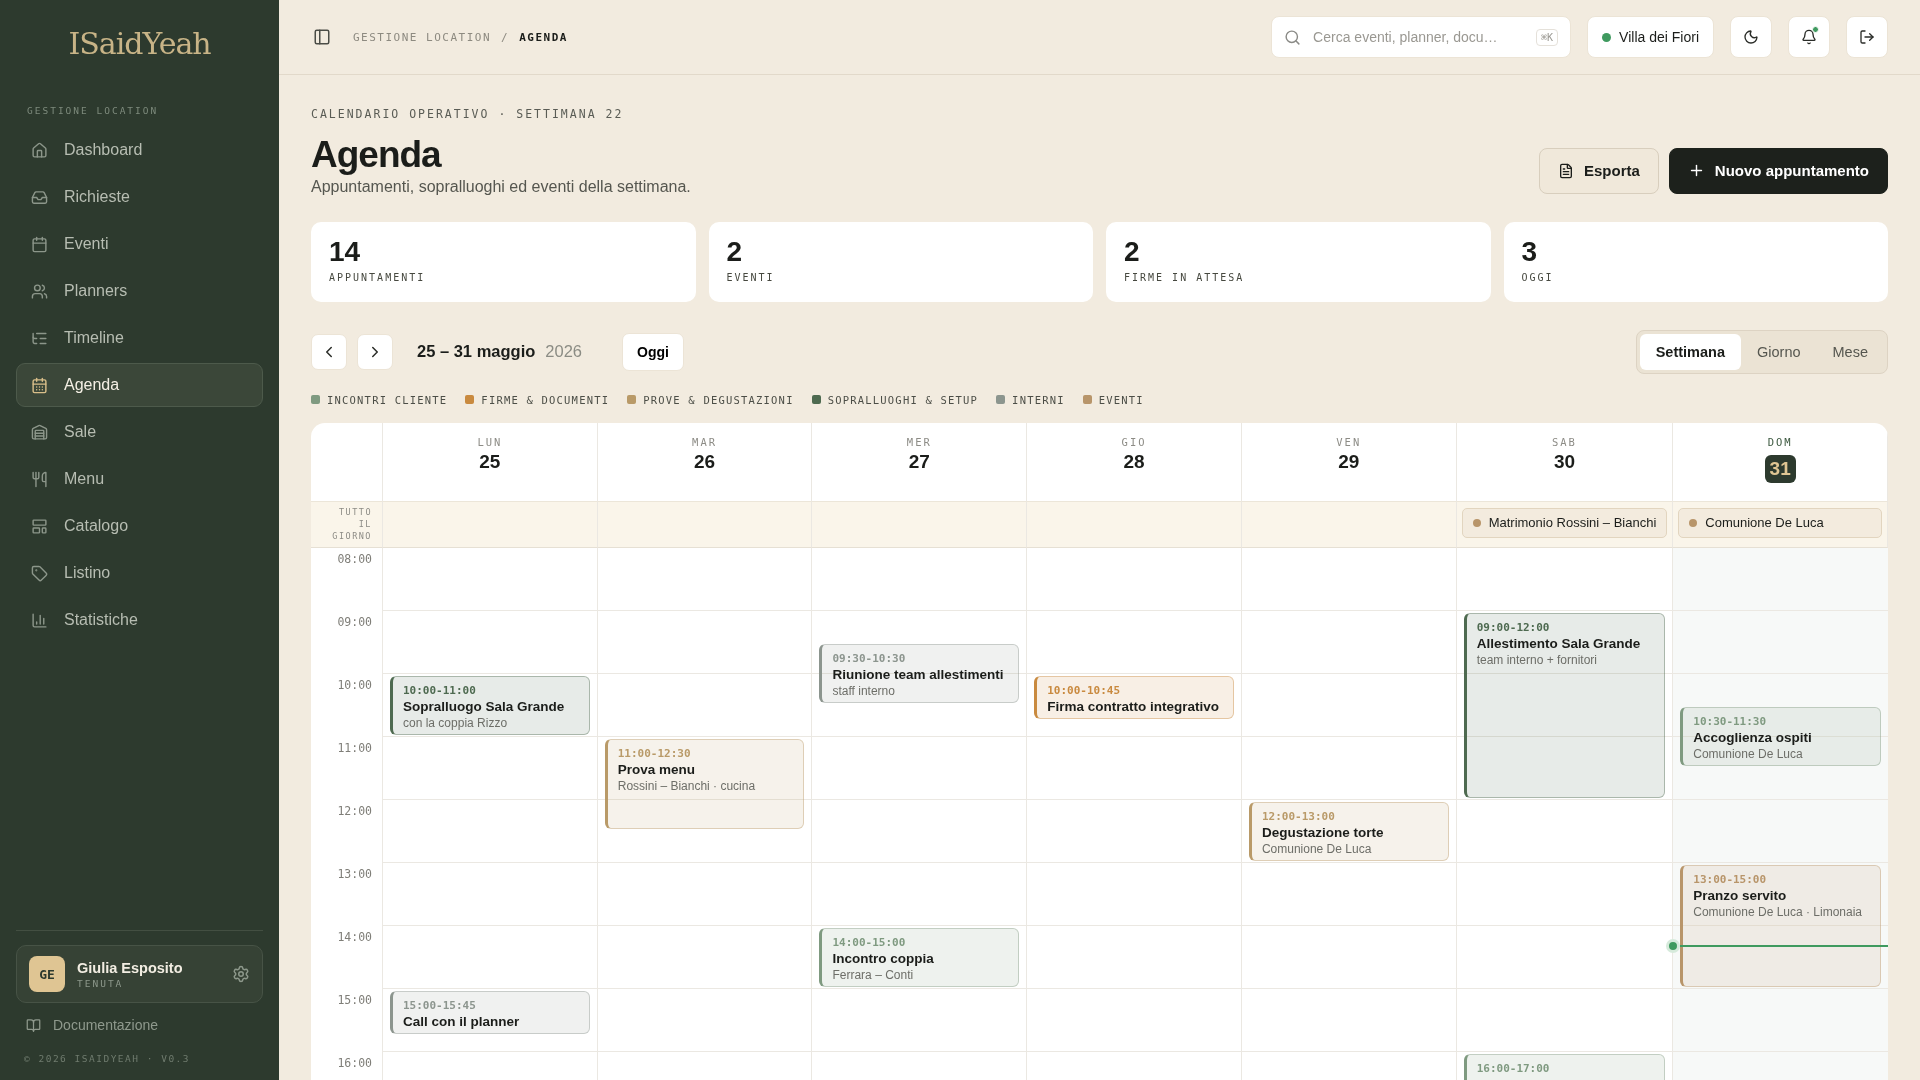  I want to click on breadcrumb-item: AGENDA, so click(543, 37).